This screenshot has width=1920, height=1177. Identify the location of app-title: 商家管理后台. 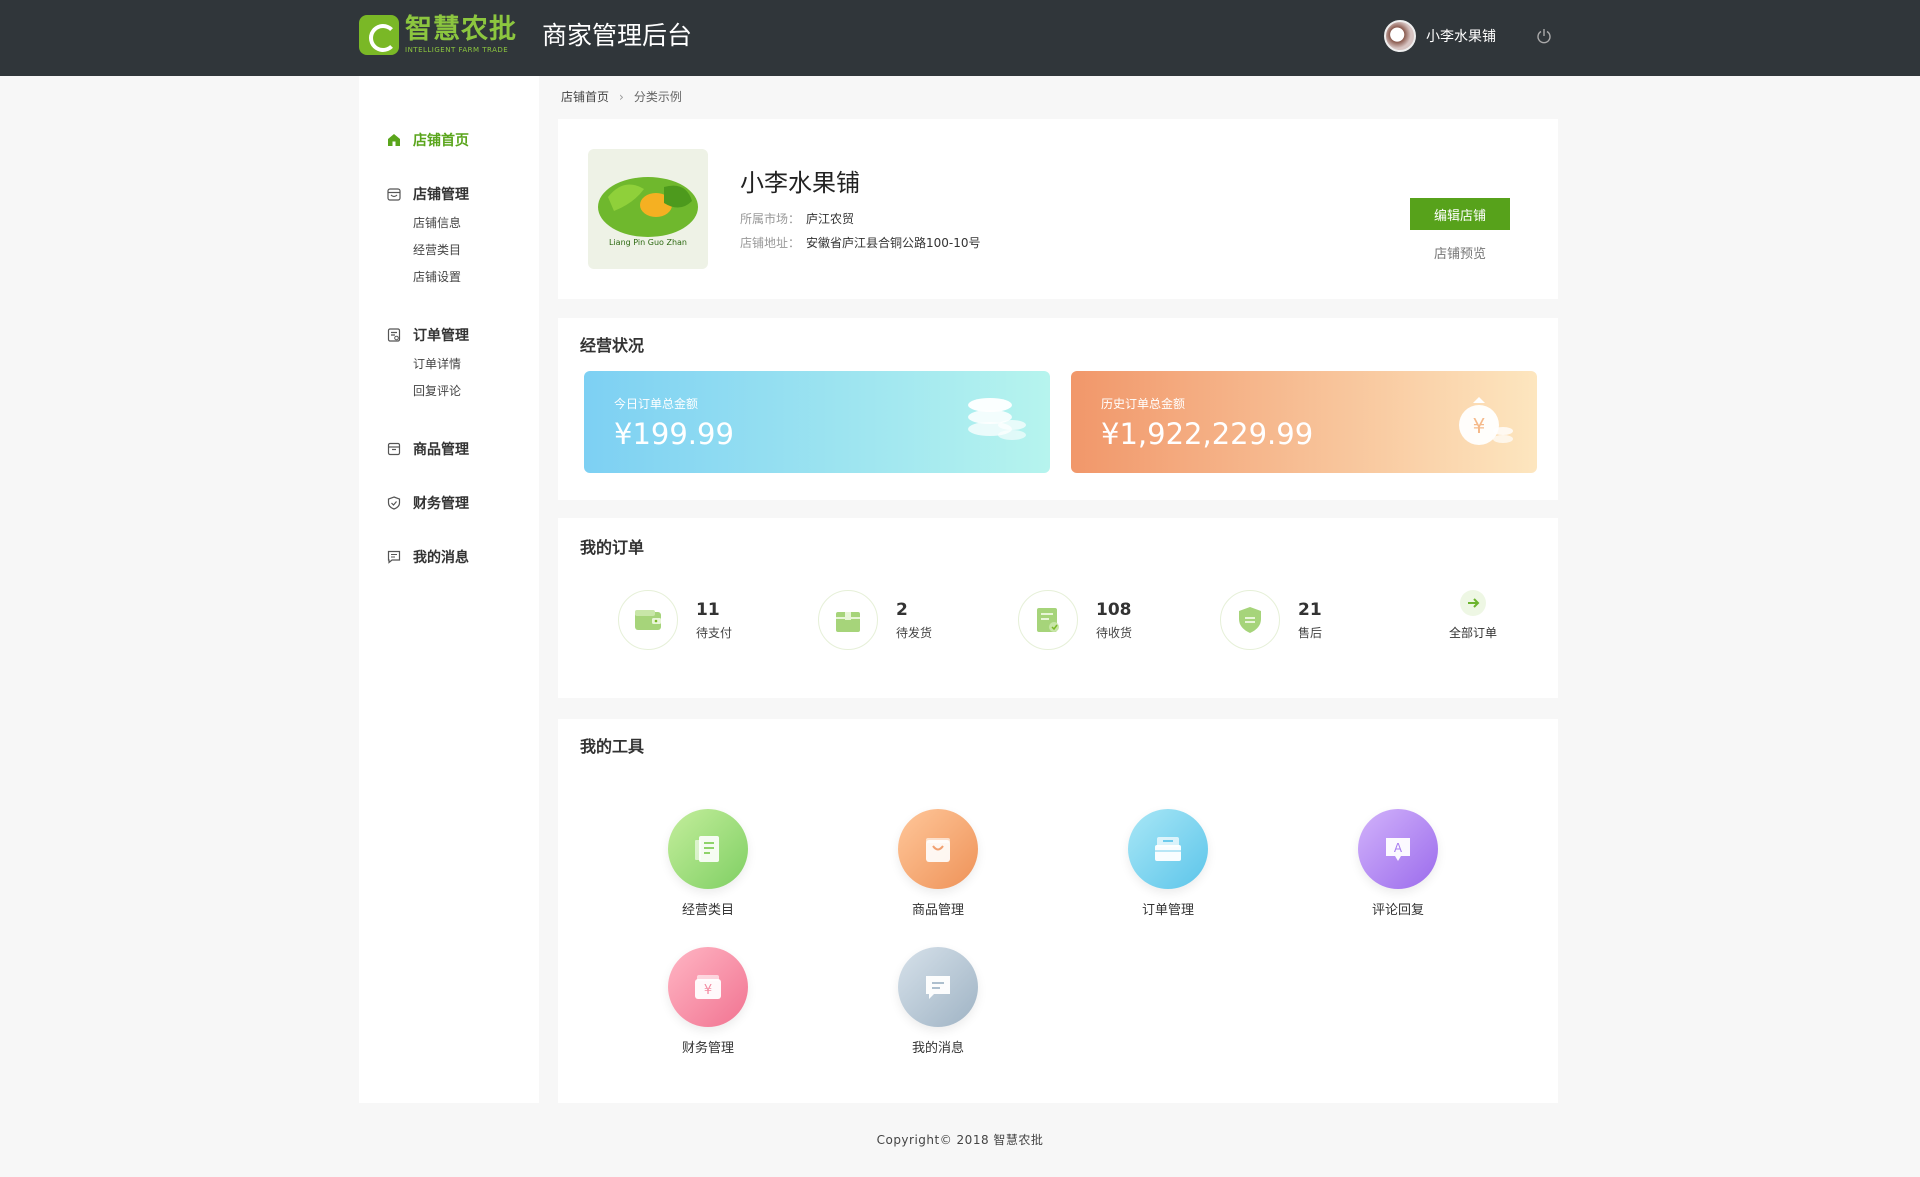
(617, 35).